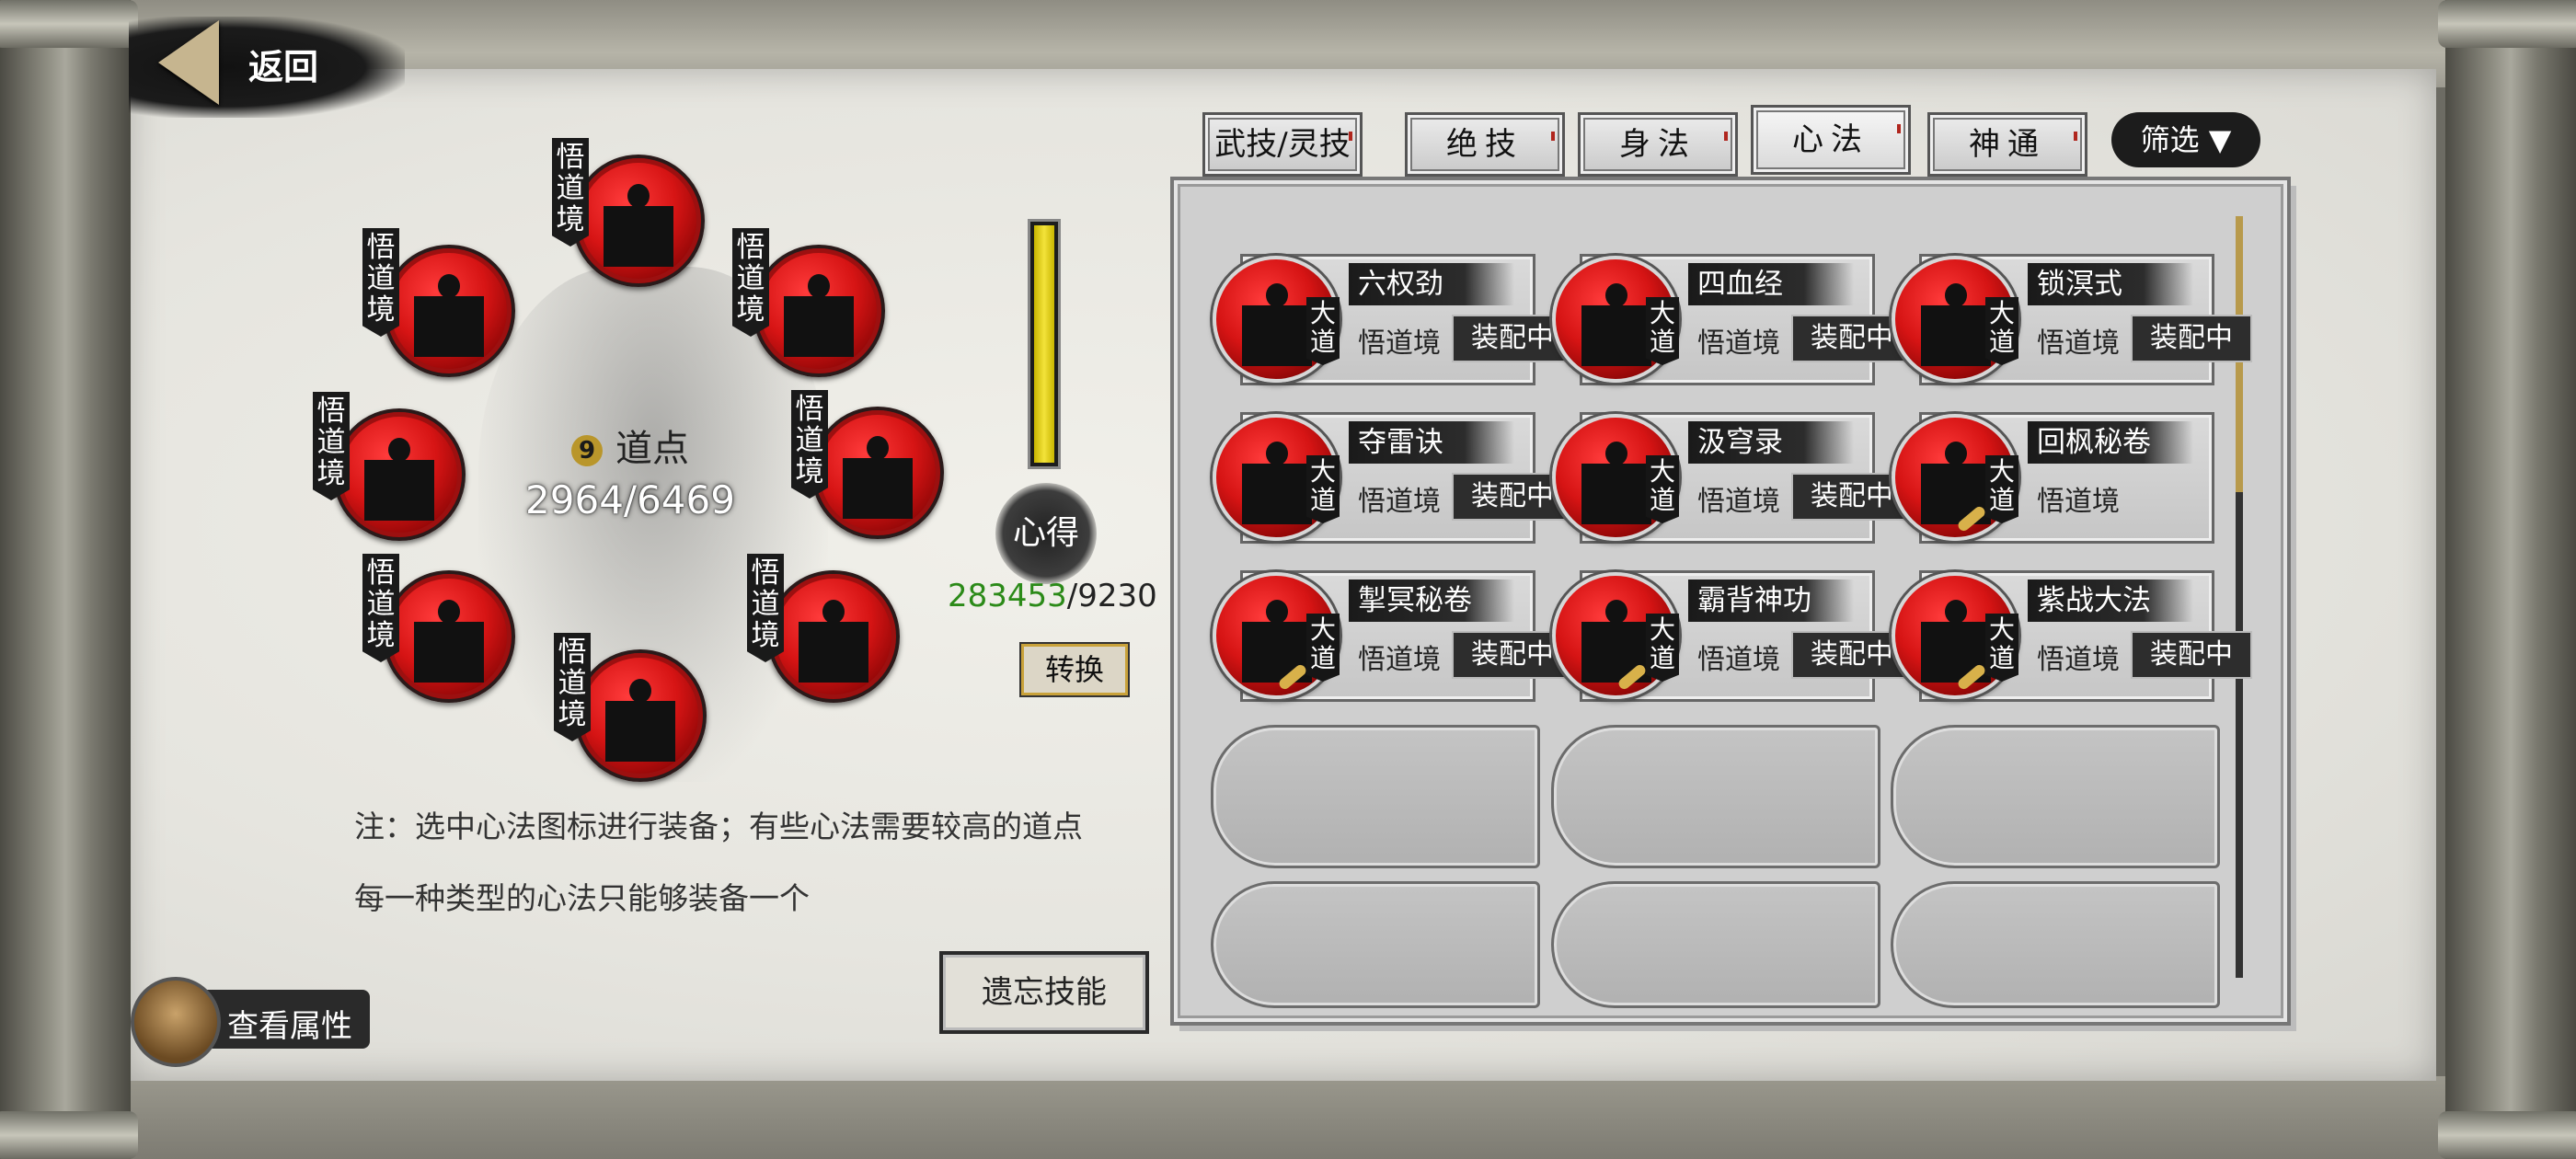 The image size is (2576, 1159). What do you see at coordinates (587, 450) in the screenshot?
I see `dao-point-icon: 9` at bounding box center [587, 450].